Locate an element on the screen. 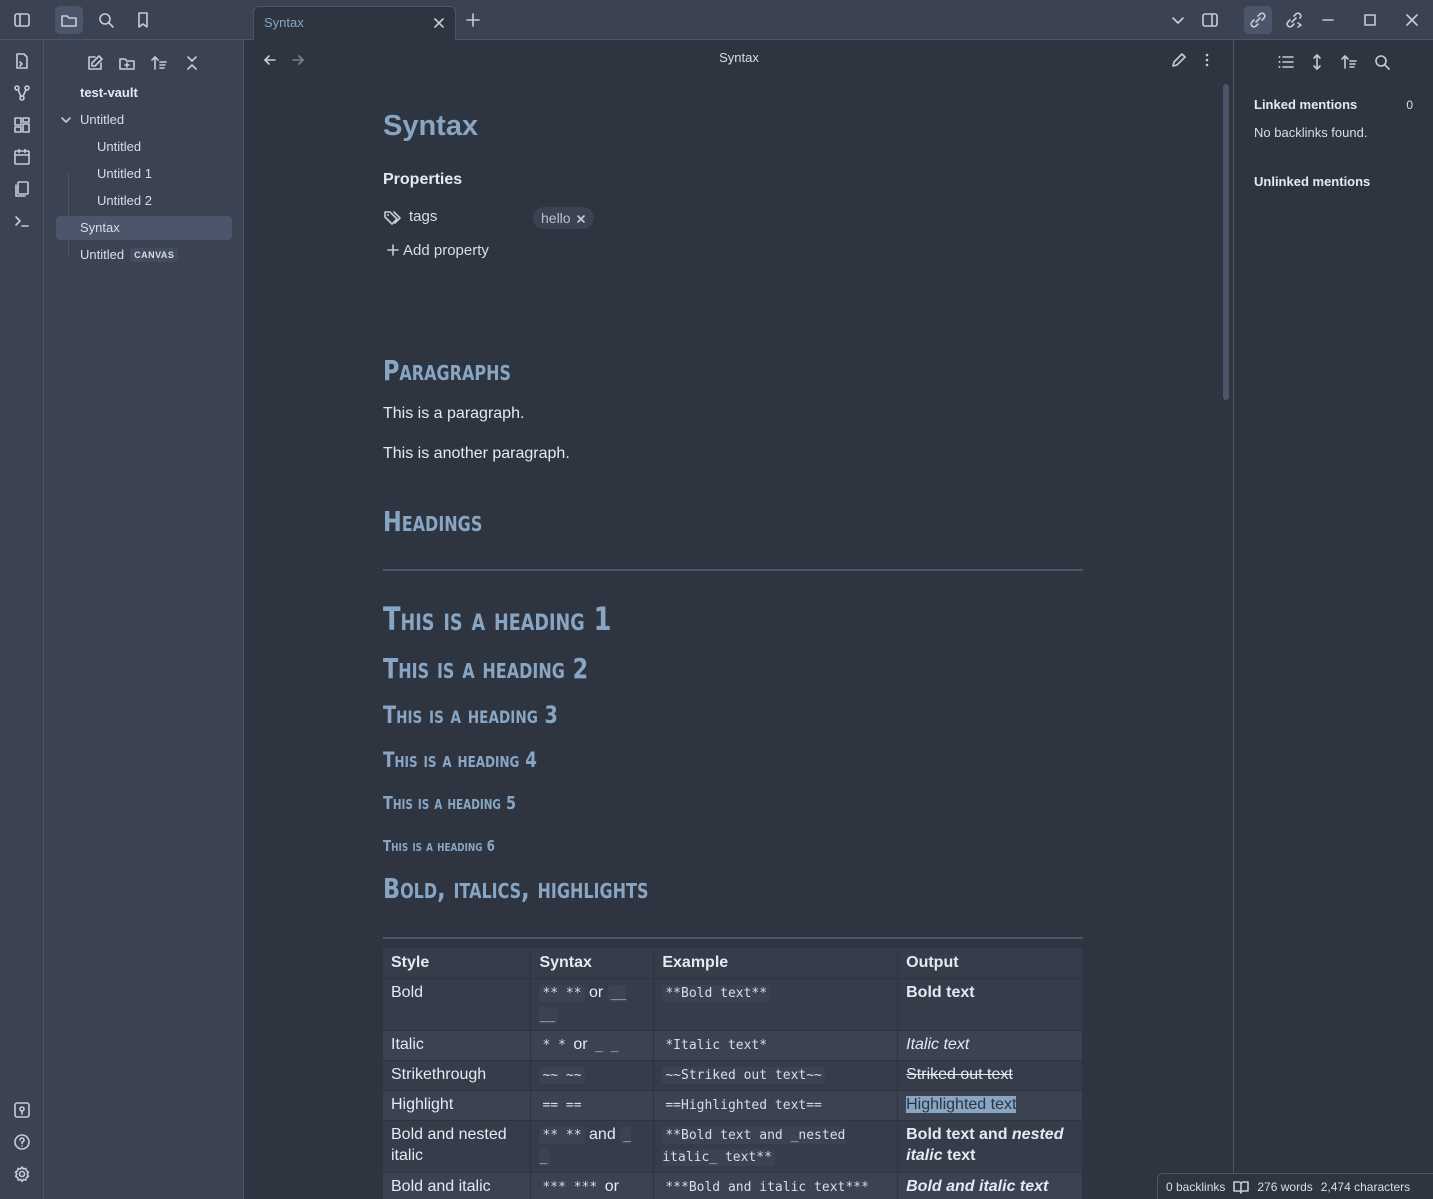 The image size is (1433, 1199). folder-untitled: Untitled is located at coordinates (146, 120).